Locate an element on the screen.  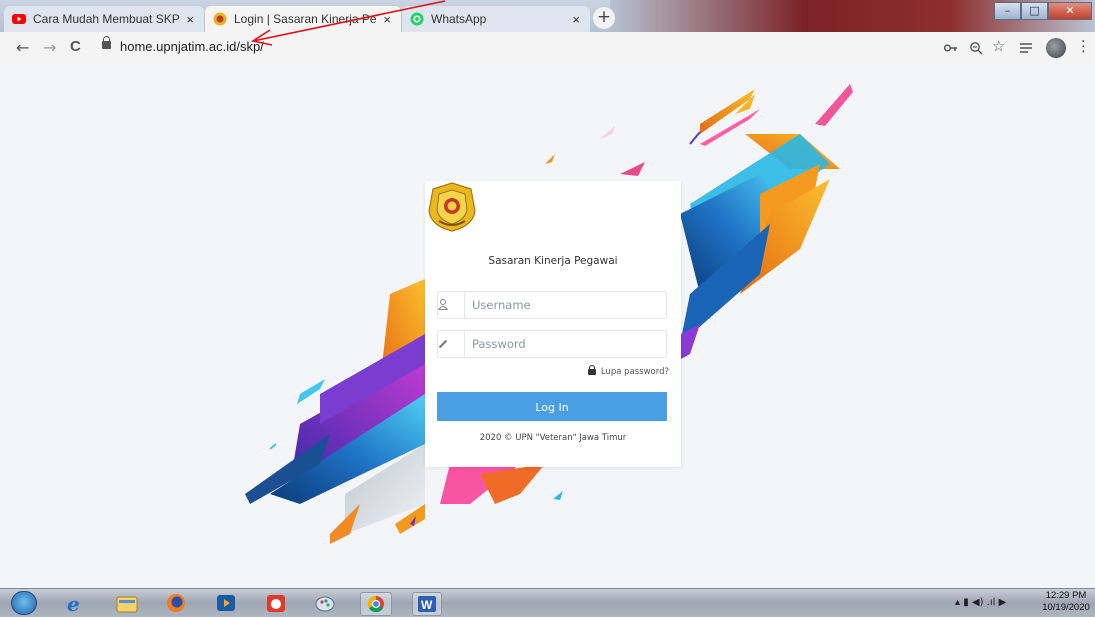
youtube-icon is located at coordinates (19, 19).